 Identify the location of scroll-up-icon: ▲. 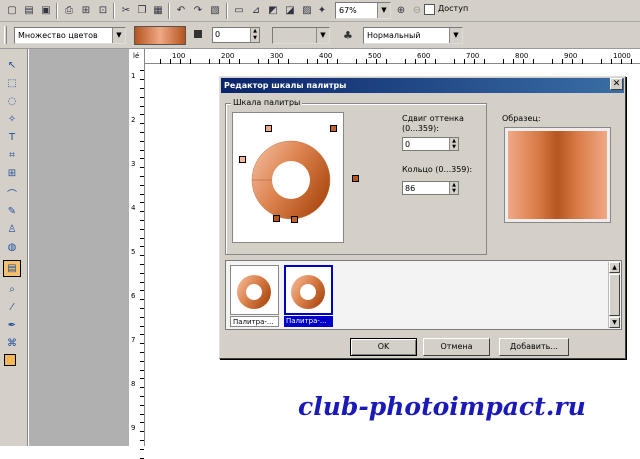
(614, 267).